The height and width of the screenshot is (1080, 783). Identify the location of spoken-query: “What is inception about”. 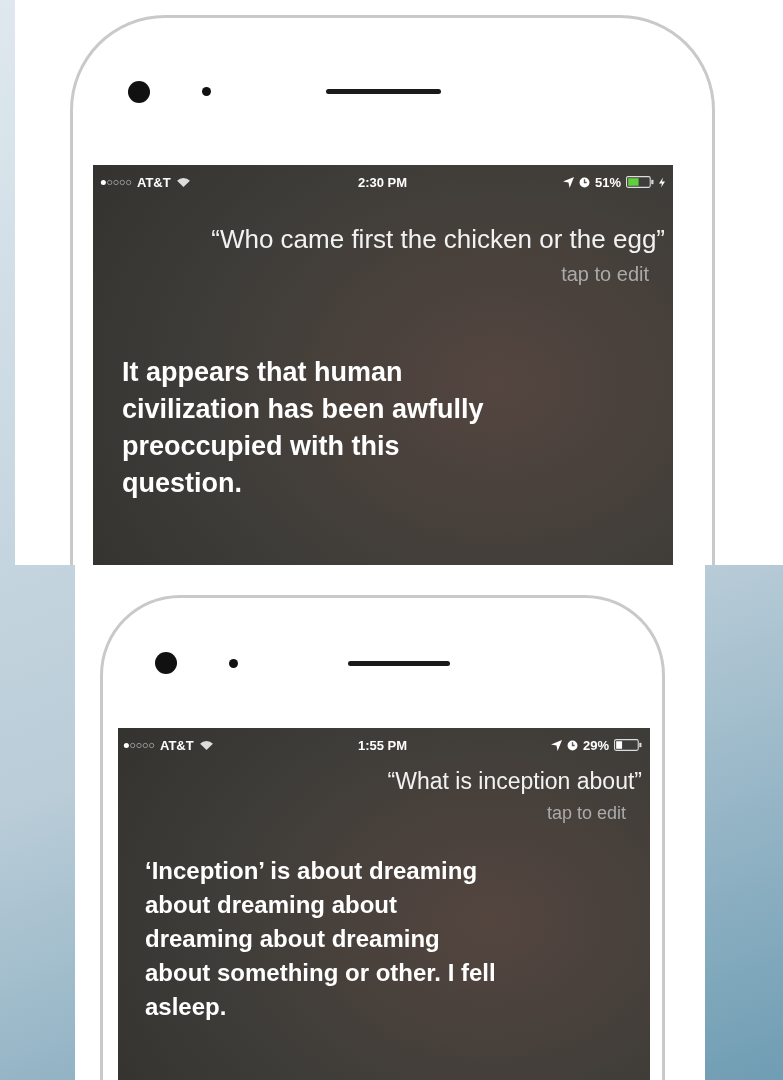
(514, 781).